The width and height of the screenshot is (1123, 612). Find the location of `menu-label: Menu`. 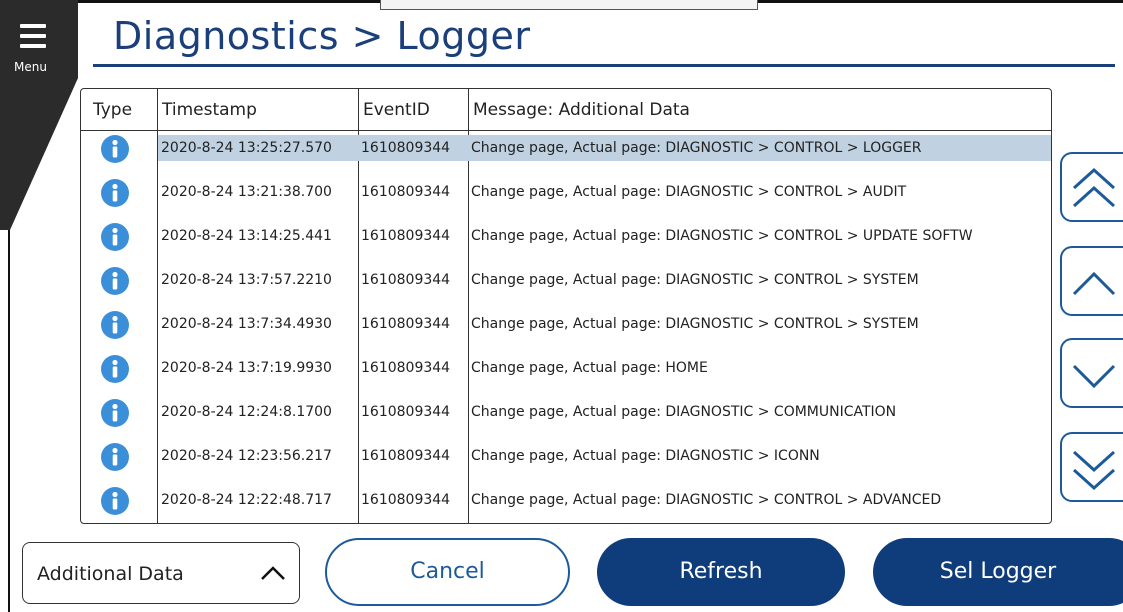

menu-label: Menu is located at coordinates (30, 67).